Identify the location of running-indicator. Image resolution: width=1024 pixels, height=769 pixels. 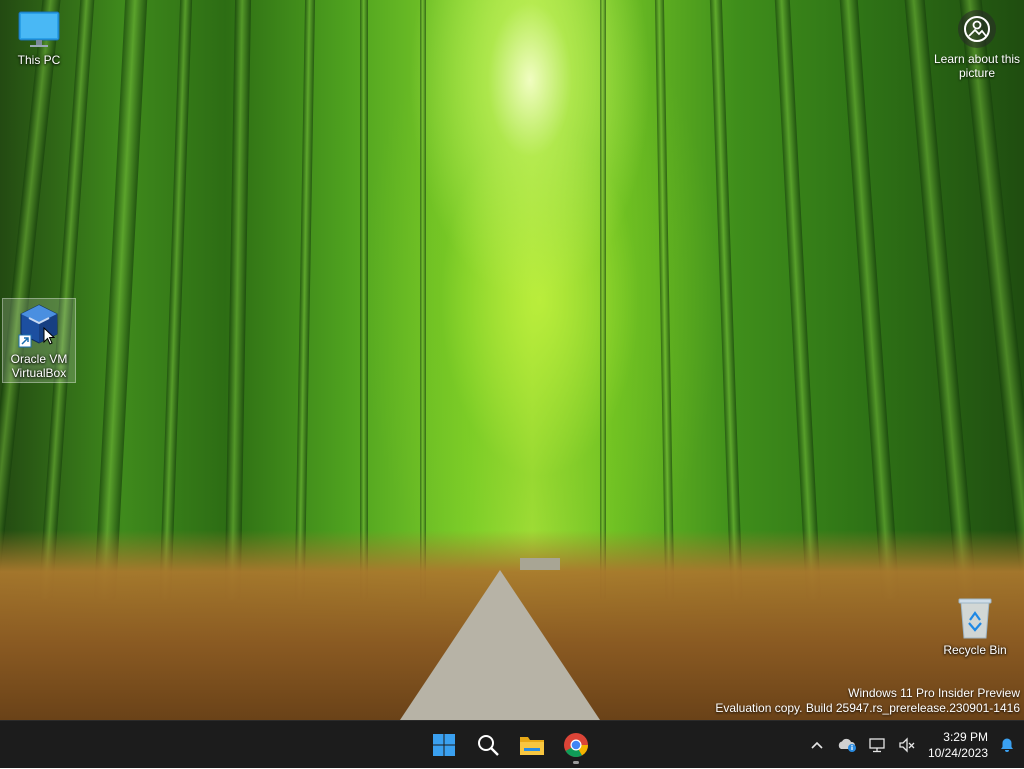
(576, 762).